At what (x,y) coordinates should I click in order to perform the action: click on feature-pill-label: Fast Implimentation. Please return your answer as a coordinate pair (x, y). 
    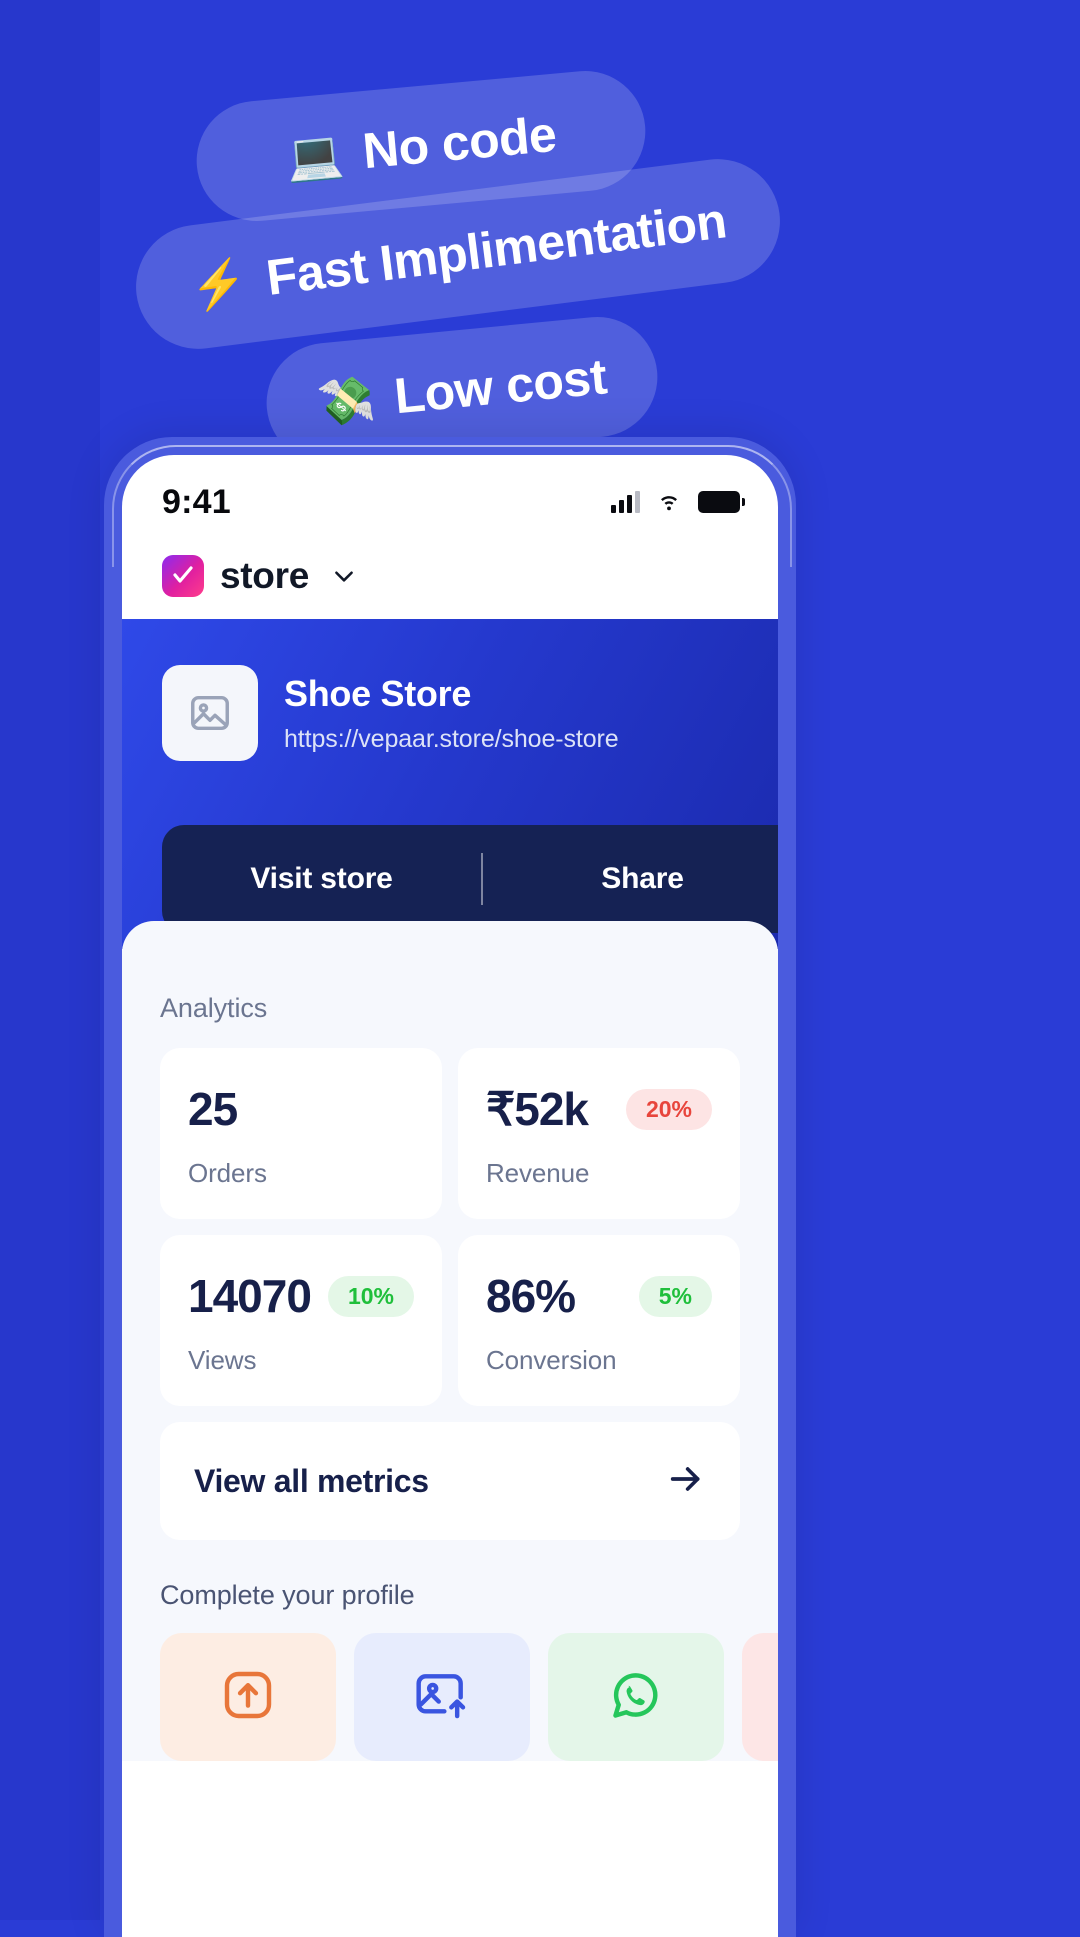
    Looking at the image, I should click on (496, 249).